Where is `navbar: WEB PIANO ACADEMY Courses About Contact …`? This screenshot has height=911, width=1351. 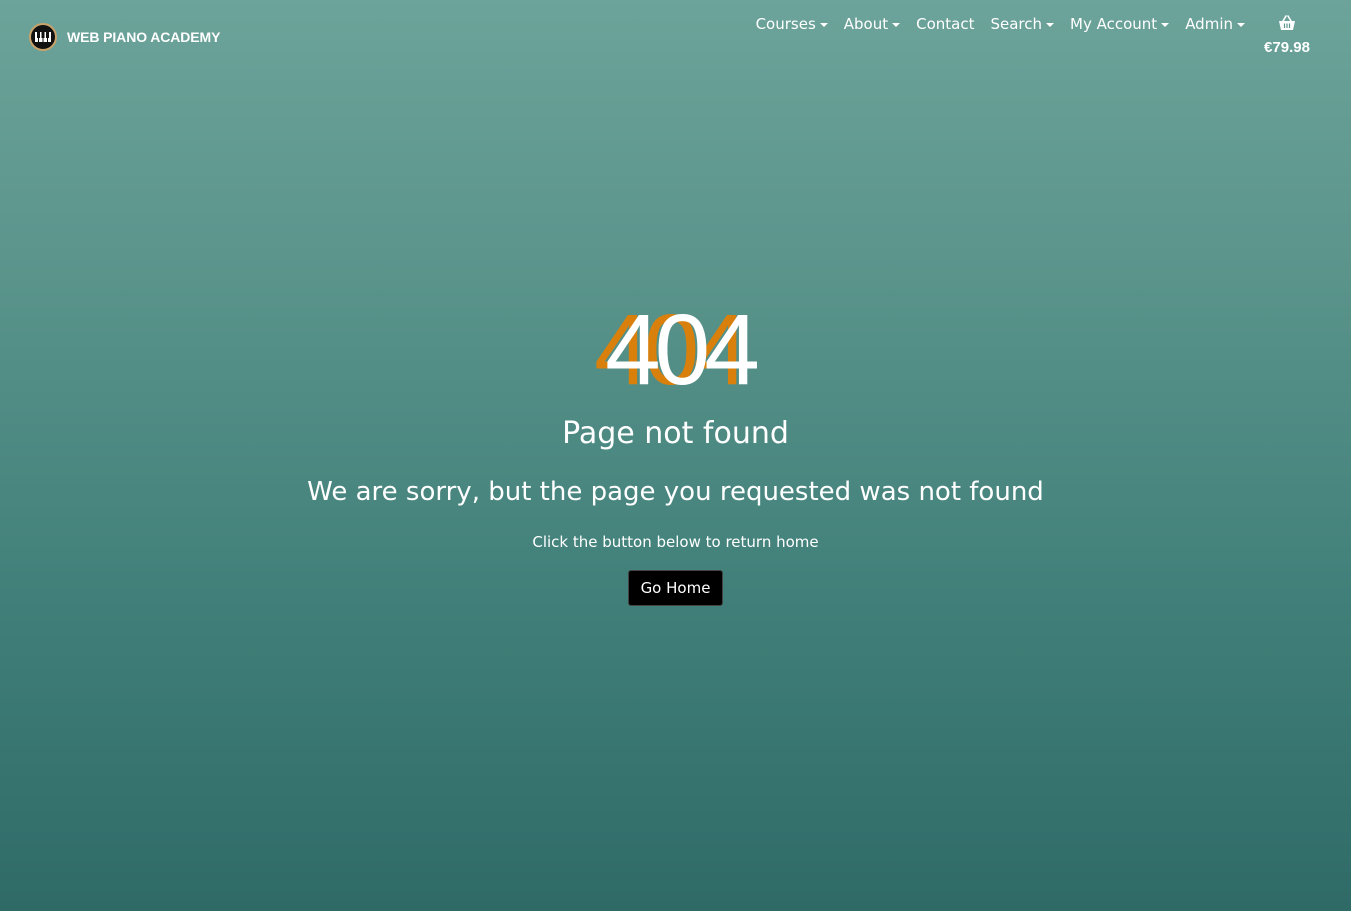 navbar: WEB PIANO ACADEMY Courses About Contact … is located at coordinates (675, 35).